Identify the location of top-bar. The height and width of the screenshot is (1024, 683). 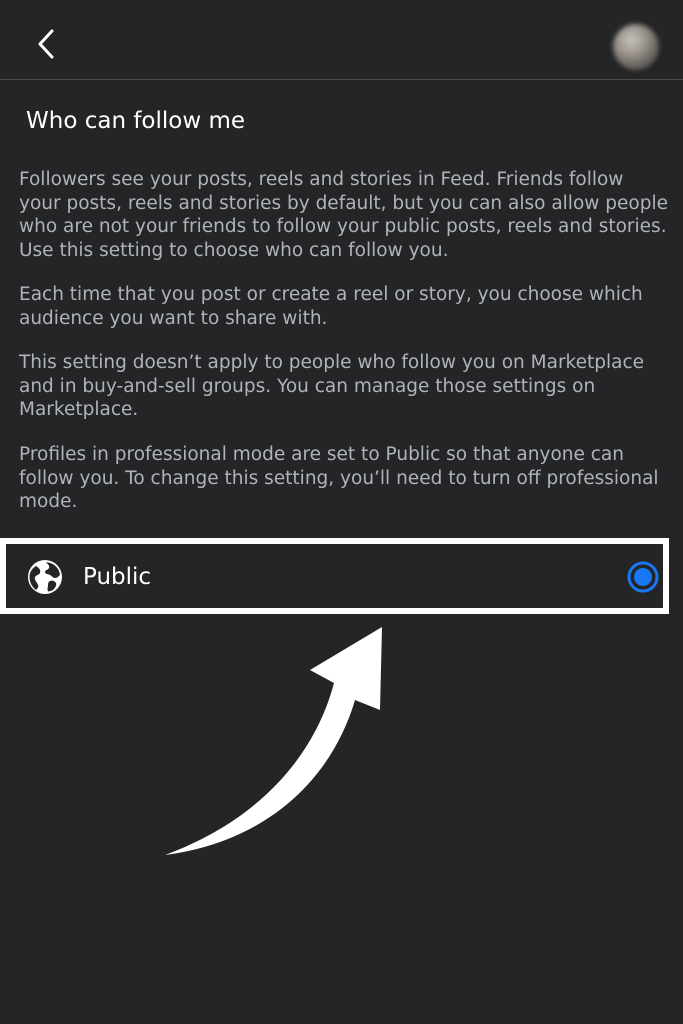
(341, 40).